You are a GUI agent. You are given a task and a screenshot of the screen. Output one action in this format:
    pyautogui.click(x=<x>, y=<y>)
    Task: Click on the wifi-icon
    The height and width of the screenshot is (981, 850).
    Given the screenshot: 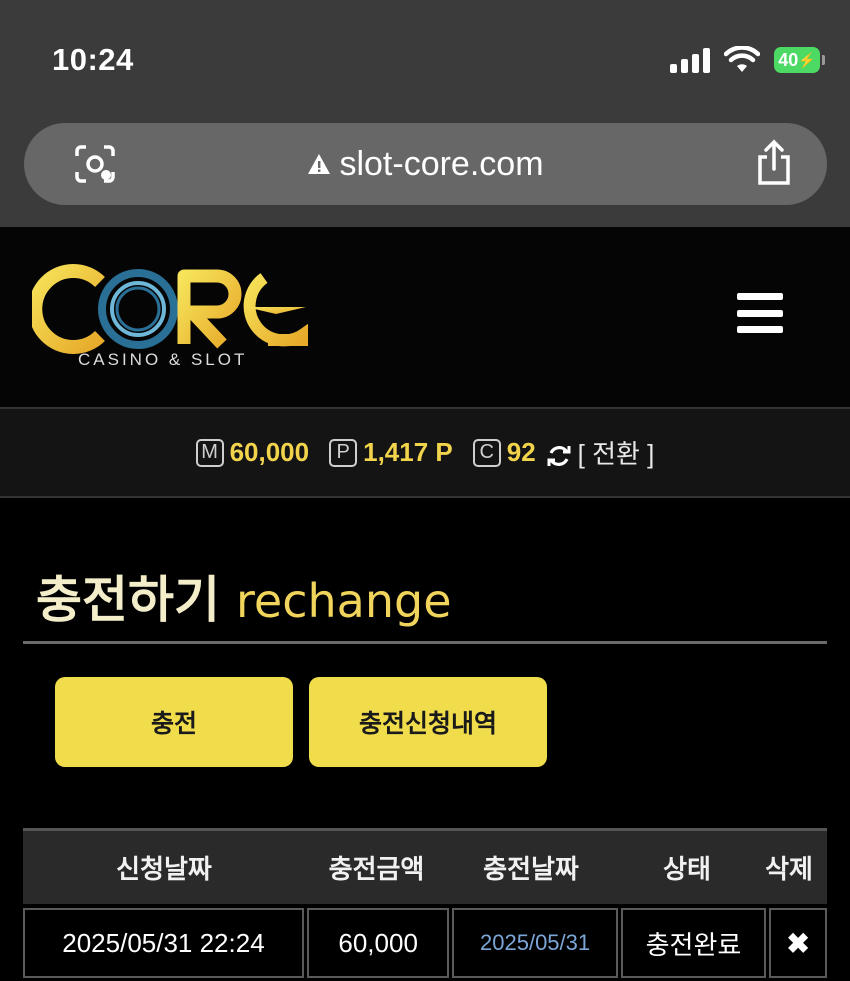 What is the action you would take?
    pyautogui.click(x=742, y=59)
    